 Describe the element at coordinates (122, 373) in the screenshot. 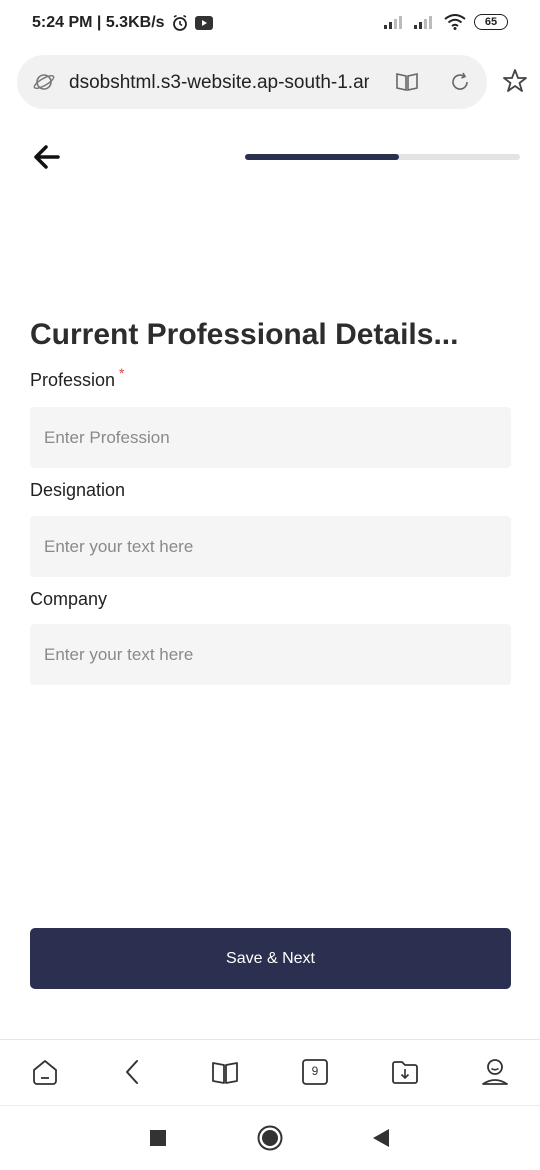

I see `required-marker: *` at that location.